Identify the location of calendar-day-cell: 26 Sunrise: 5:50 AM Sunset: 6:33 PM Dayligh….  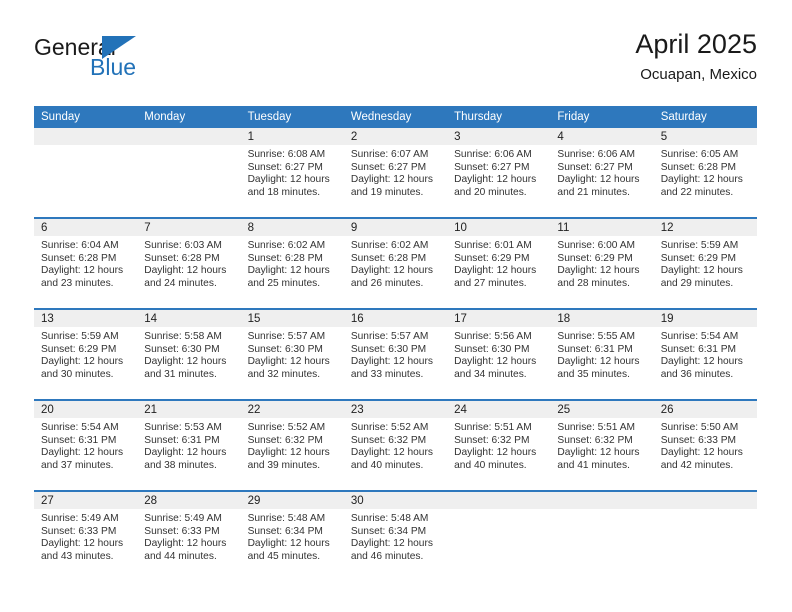
(705, 445).